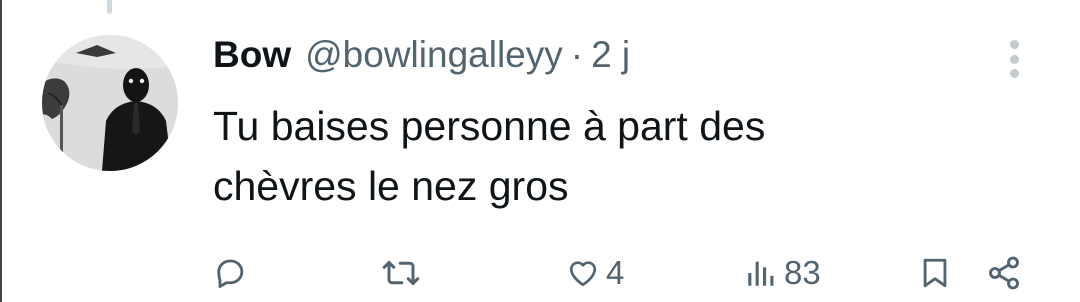 The height and width of the screenshot is (302, 1080). I want to click on like-button: 4, so click(595, 273).